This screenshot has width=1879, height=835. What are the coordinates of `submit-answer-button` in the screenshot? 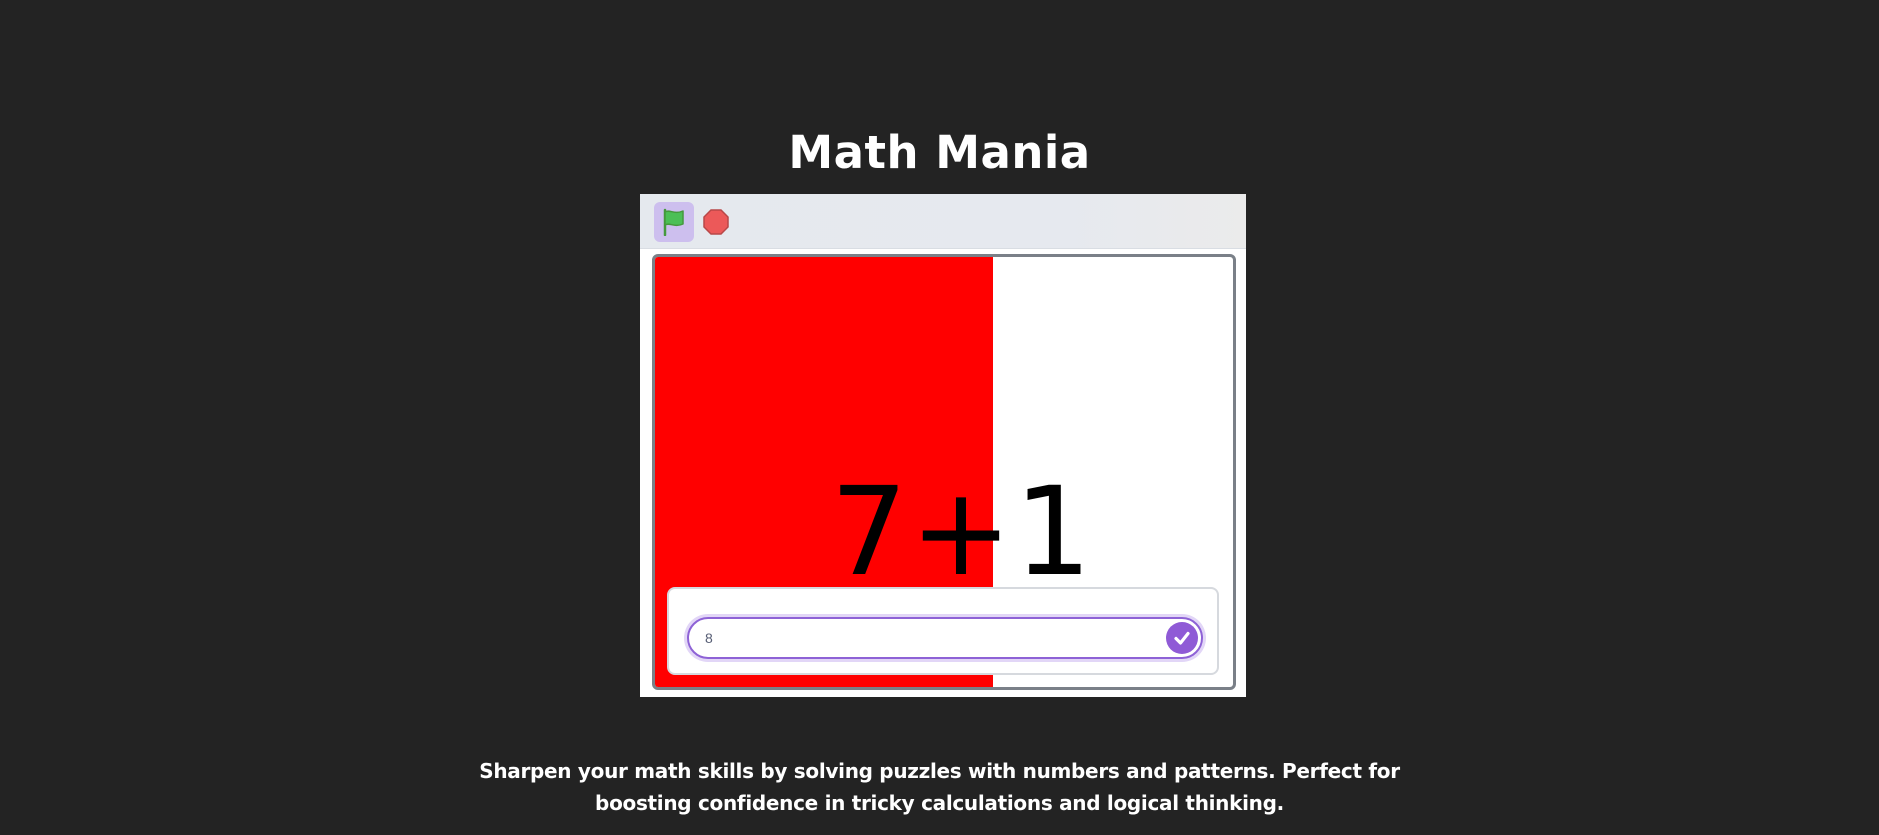 It's located at (1182, 638).